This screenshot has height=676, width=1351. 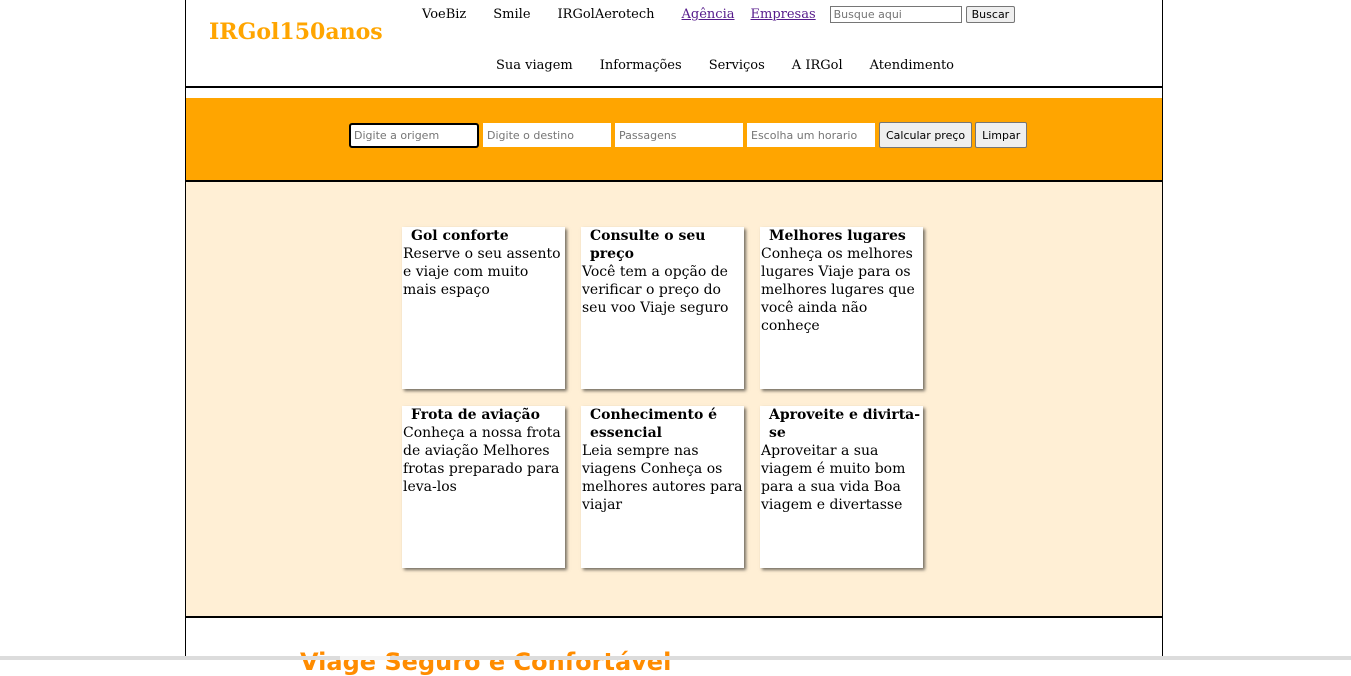 What do you see at coordinates (1001, 135) in the screenshot?
I see `clear-button: Limpar` at bounding box center [1001, 135].